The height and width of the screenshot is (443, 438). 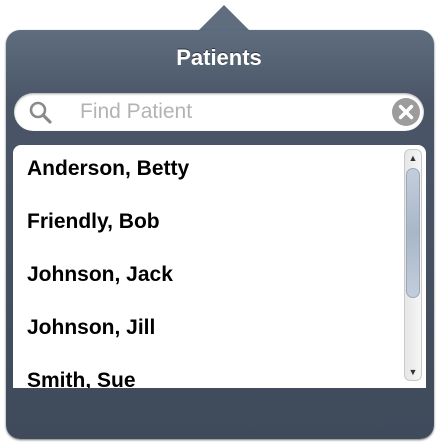 I want to click on list-item: Johnson, Jill, so click(x=91, y=328).